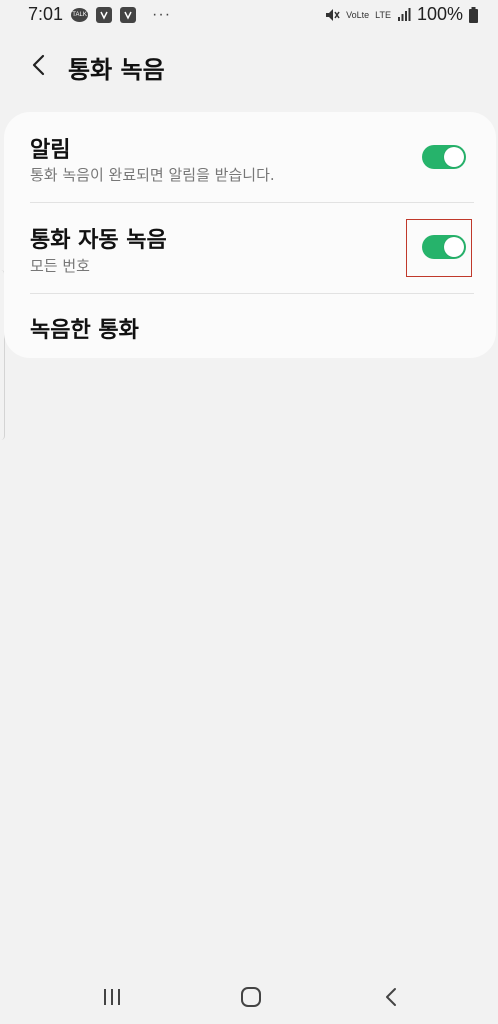 This screenshot has width=498, height=1024. What do you see at coordinates (249, 65) in the screenshot?
I see `header: 통화 녹음` at bounding box center [249, 65].